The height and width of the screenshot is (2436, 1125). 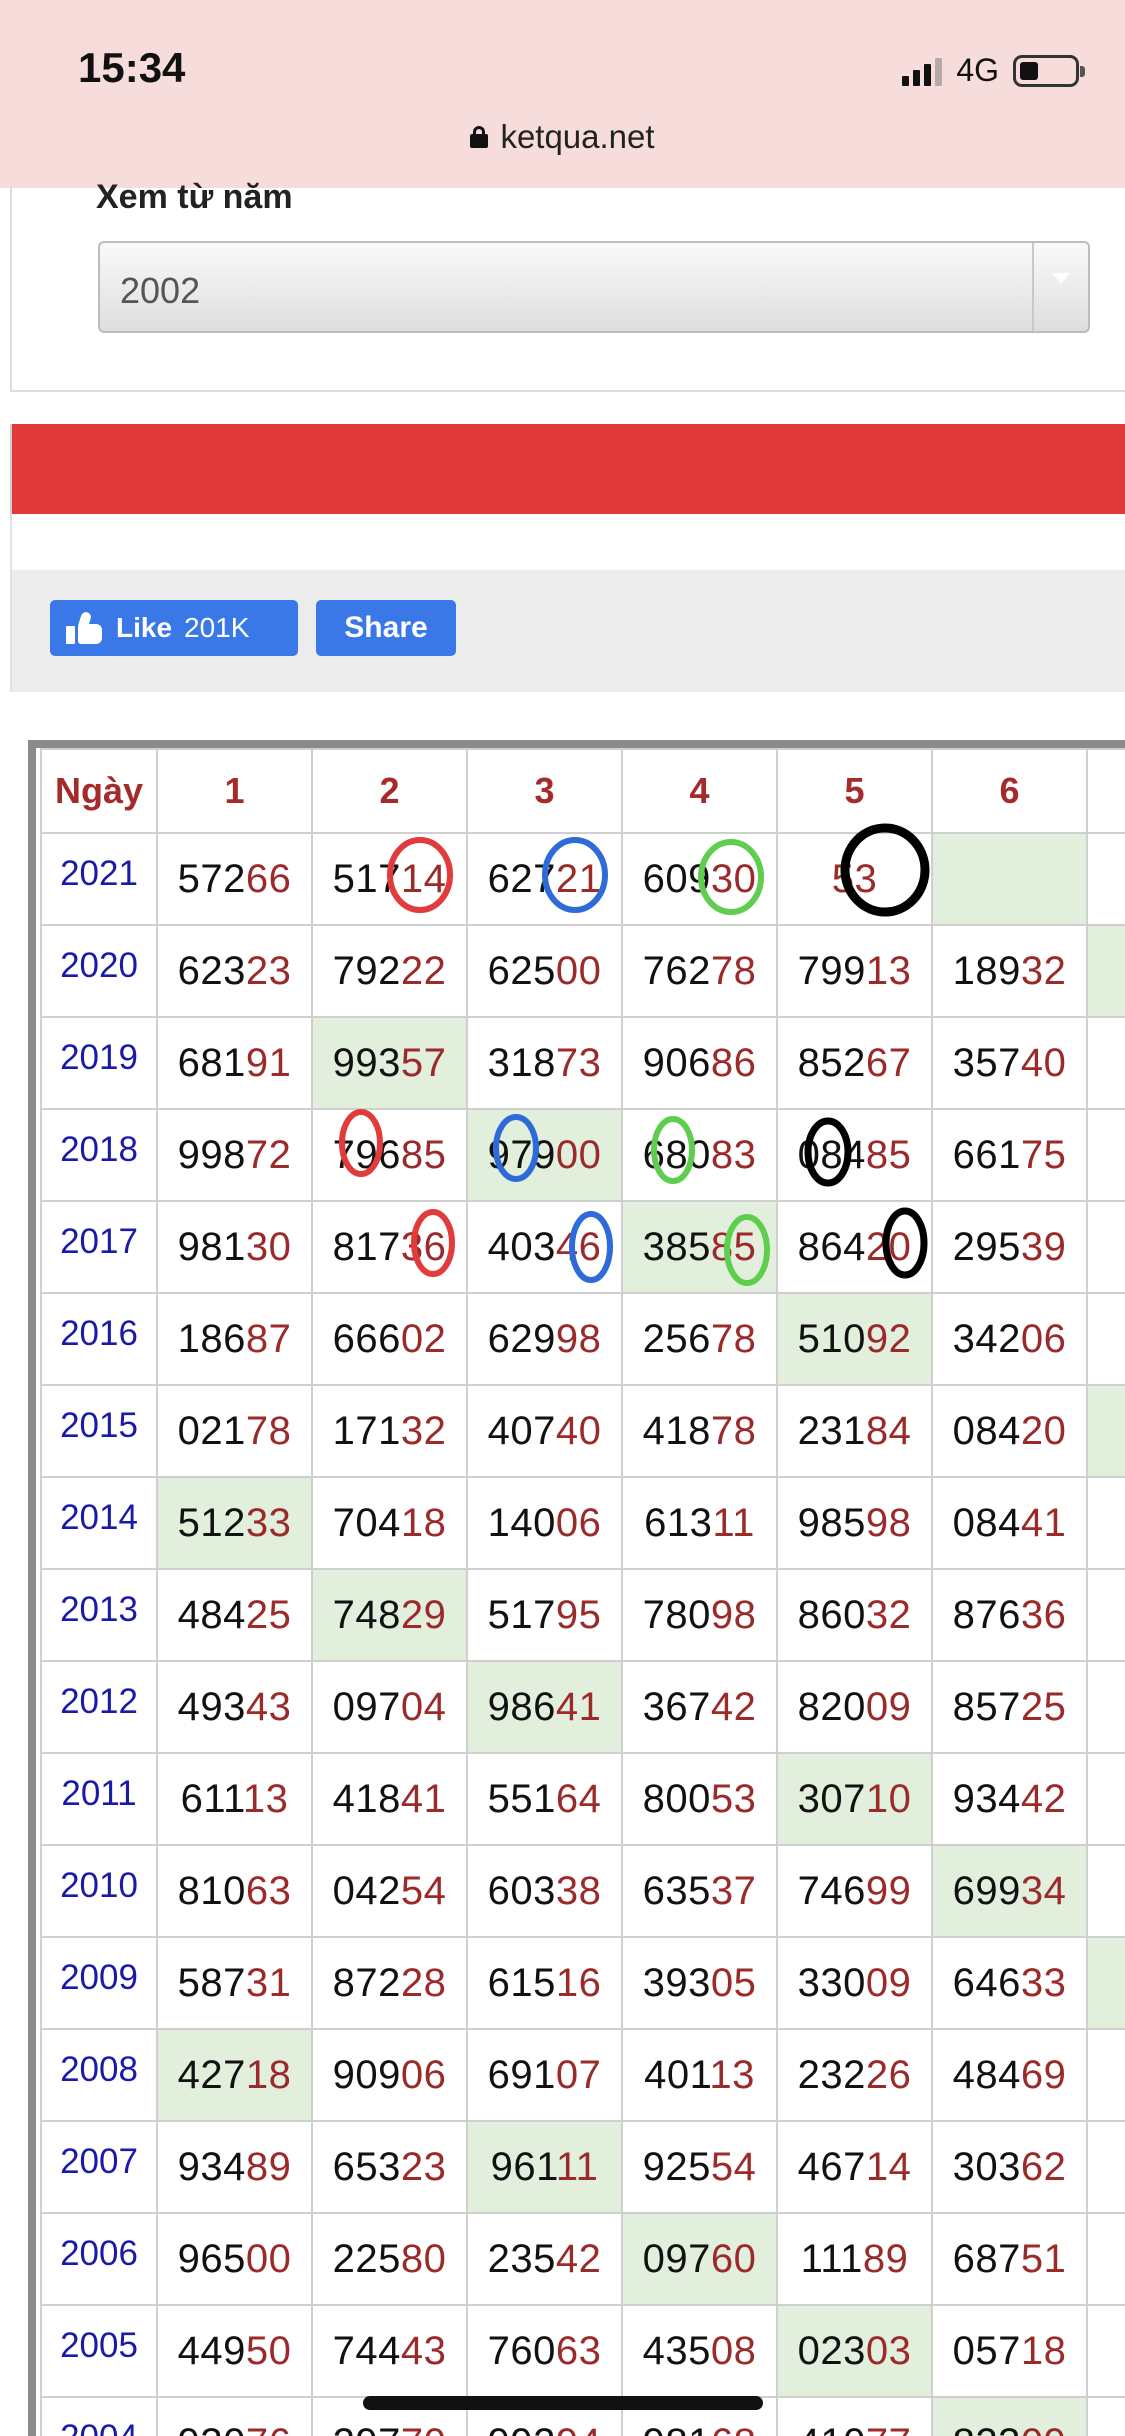 What do you see at coordinates (234, 2416) in the screenshot?
I see `result-cell: 93076` at bounding box center [234, 2416].